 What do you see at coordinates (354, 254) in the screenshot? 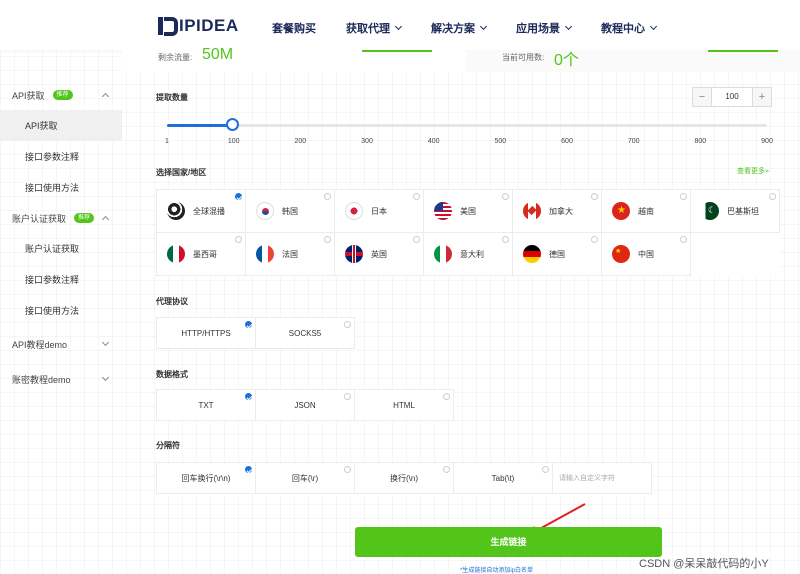
I see `uk-flag-icon` at bounding box center [354, 254].